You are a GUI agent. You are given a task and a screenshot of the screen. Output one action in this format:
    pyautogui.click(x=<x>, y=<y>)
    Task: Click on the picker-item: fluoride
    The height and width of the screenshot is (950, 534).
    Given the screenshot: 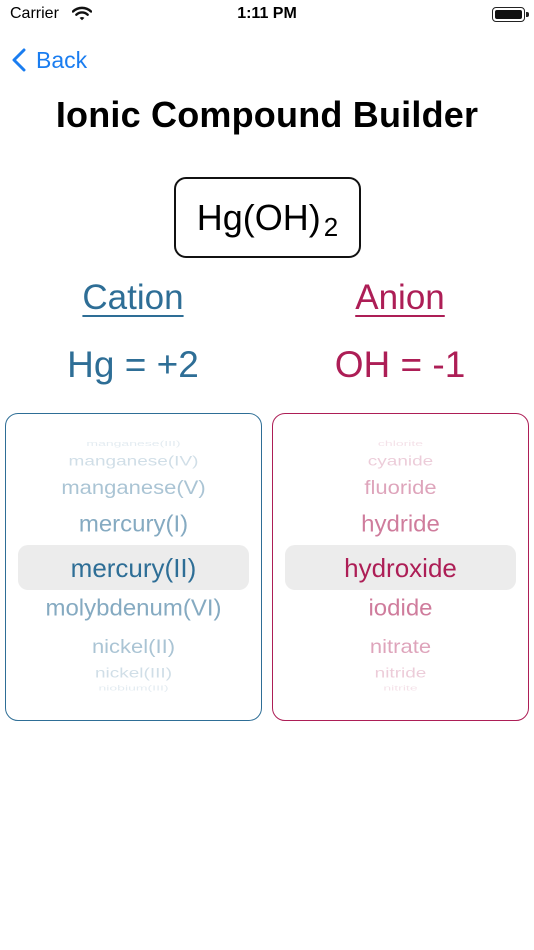 What is the action you would take?
    pyautogui.click(x=400, y=488)
    